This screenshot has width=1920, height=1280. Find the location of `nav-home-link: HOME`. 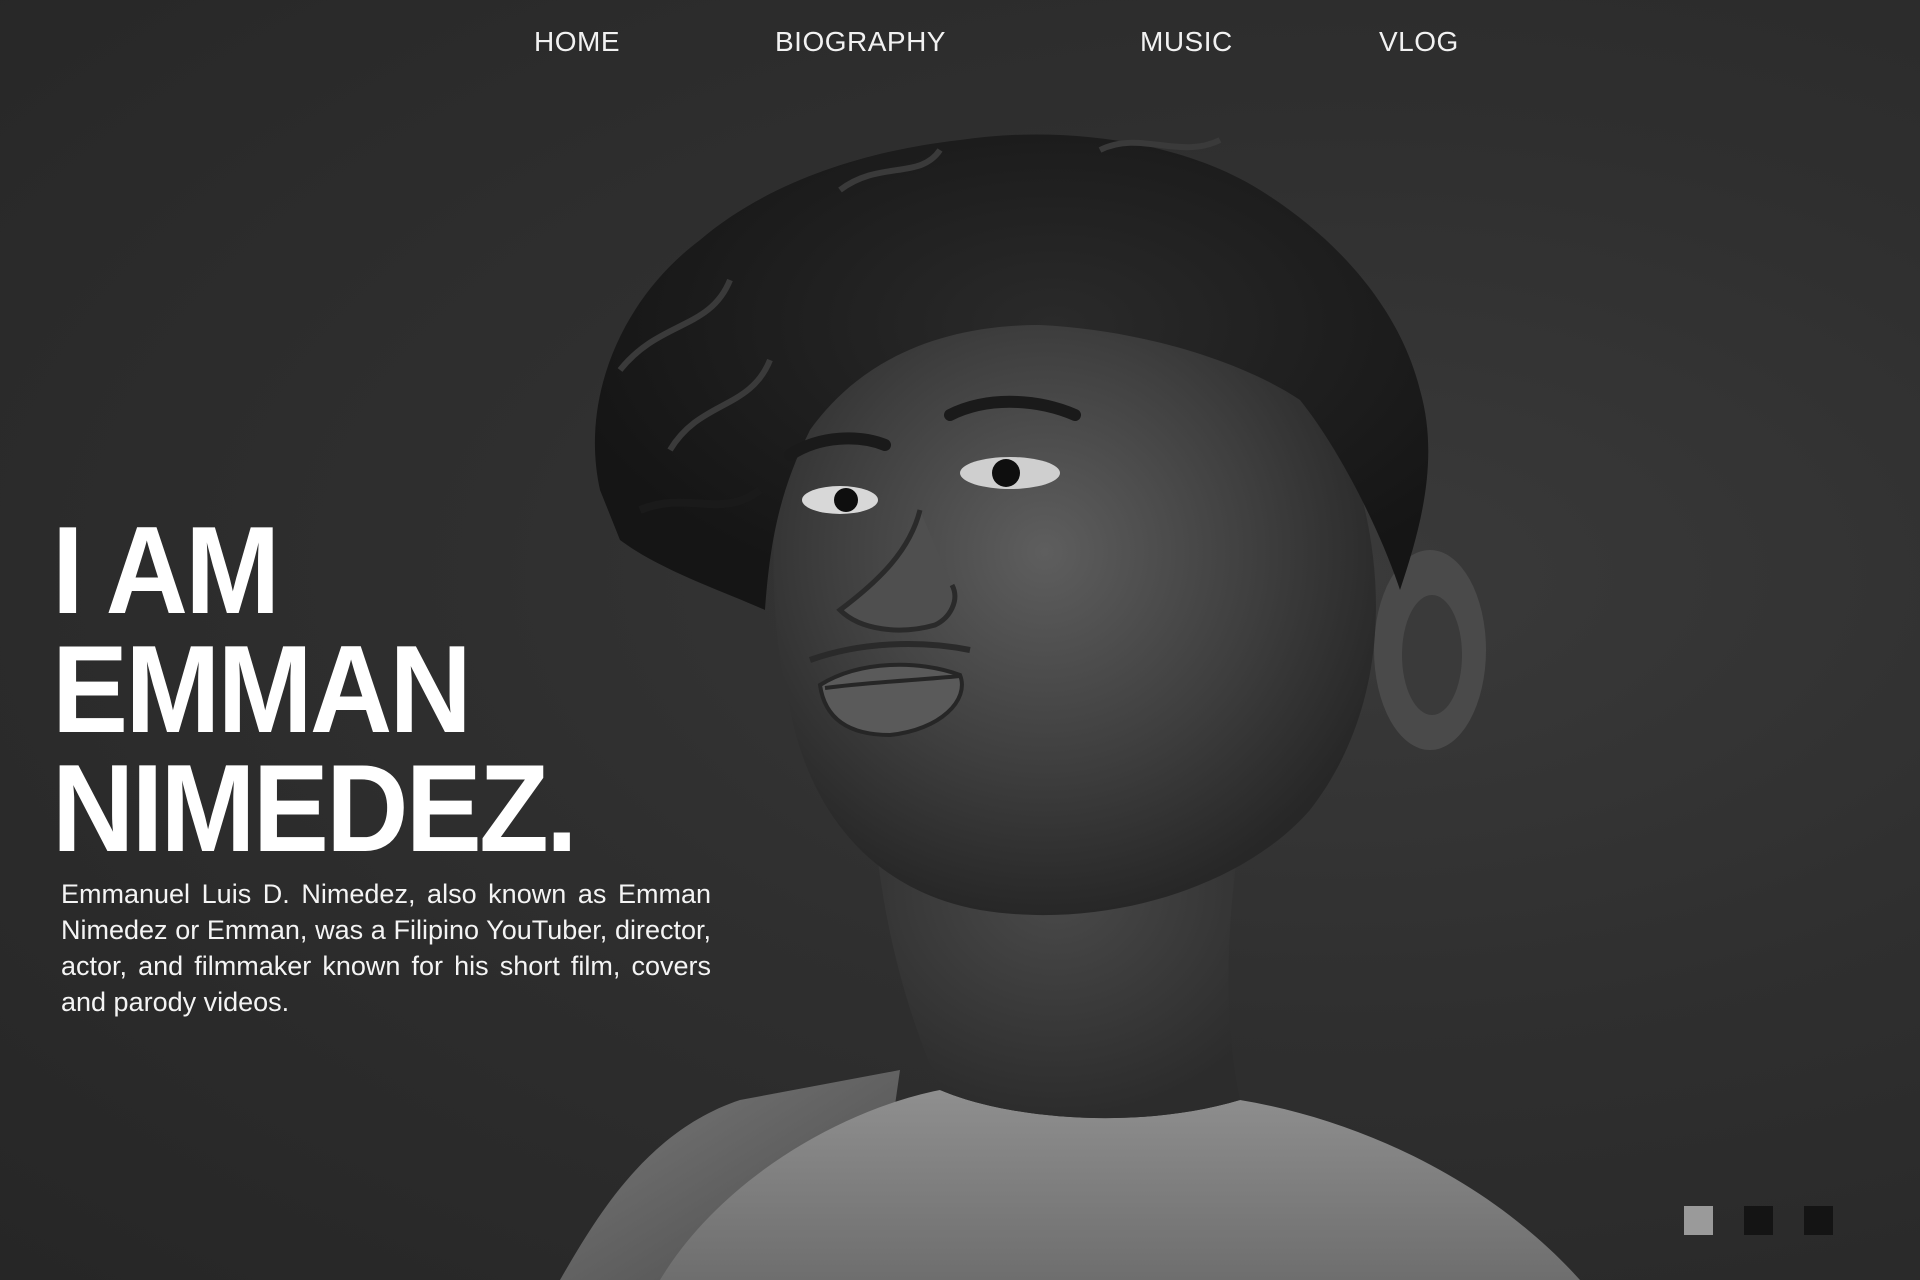

nav-home-link: HOME is located at coordinates (577, 42).